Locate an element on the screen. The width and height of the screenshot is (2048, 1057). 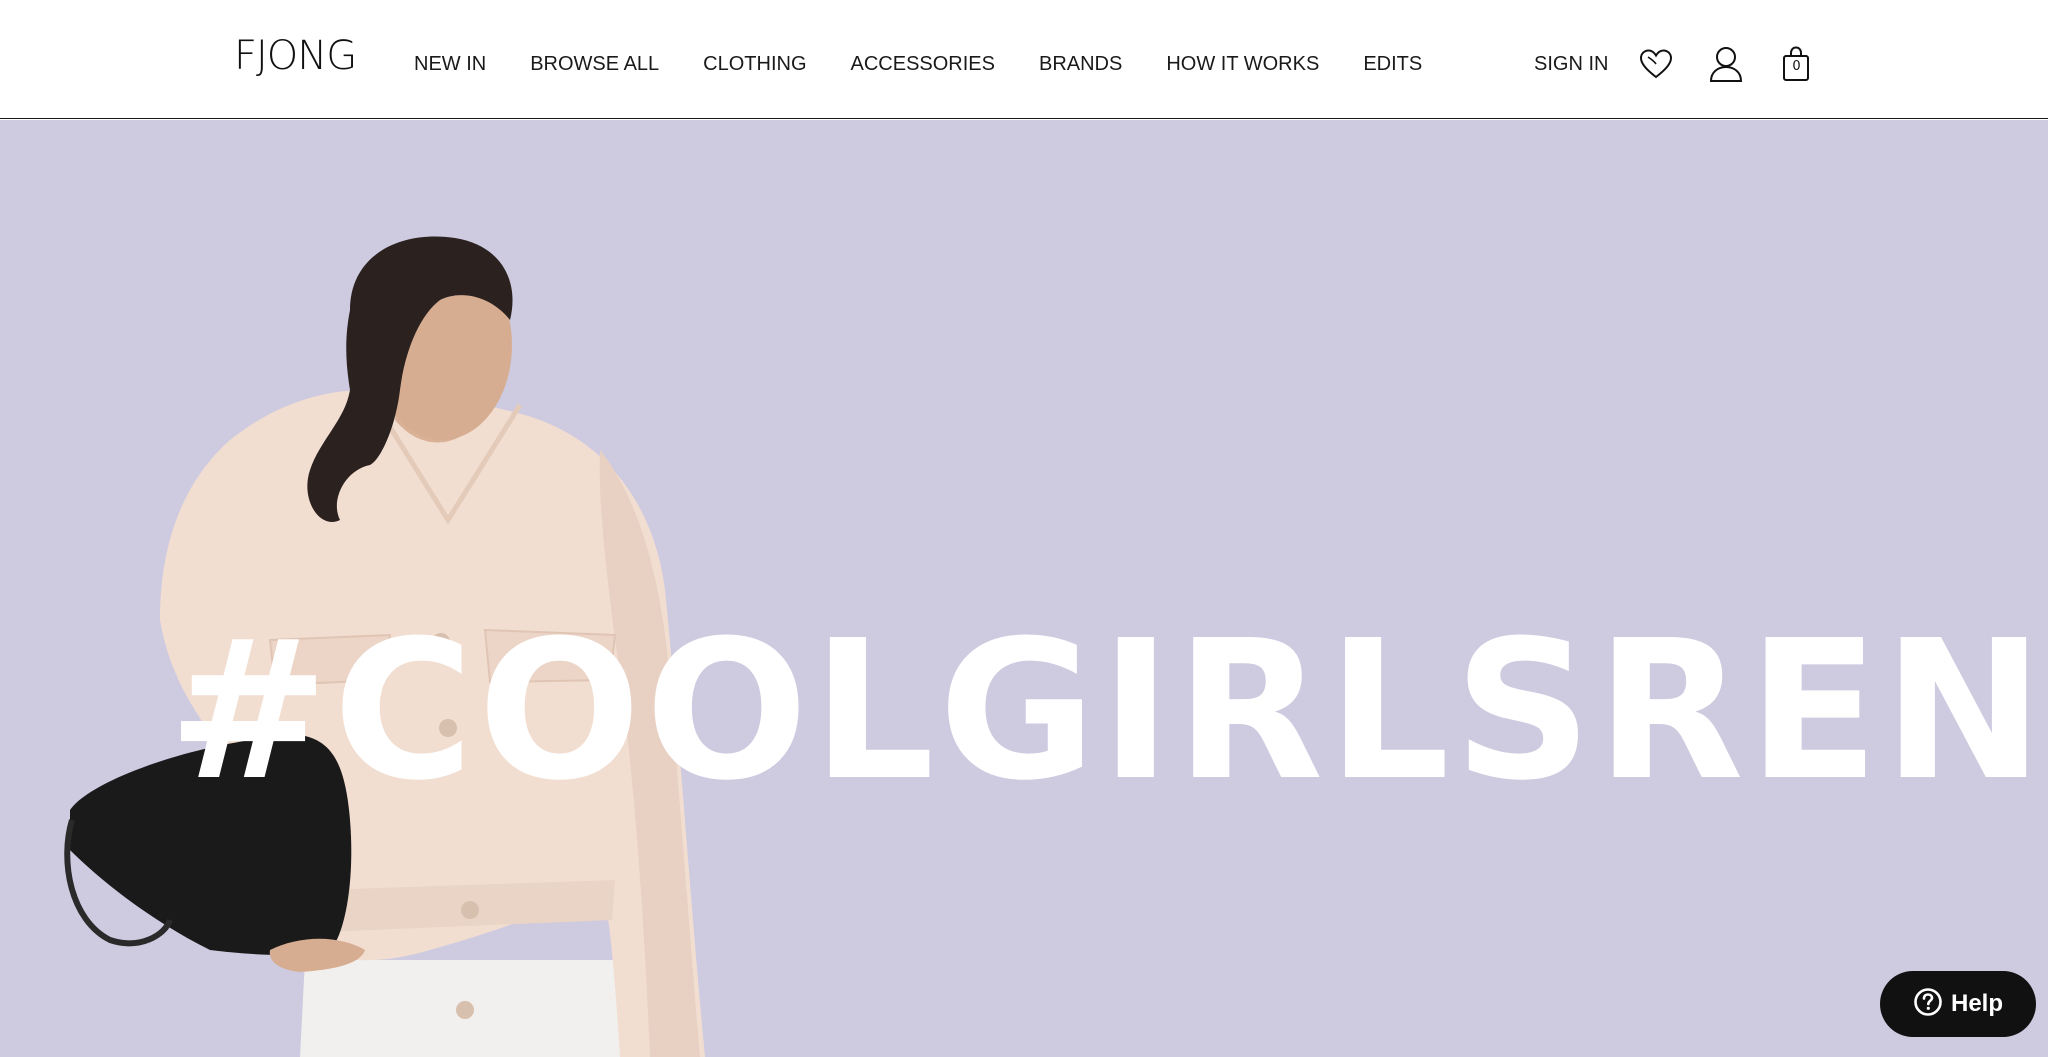
help-label: Help is located at coordinates (1976, 1003).